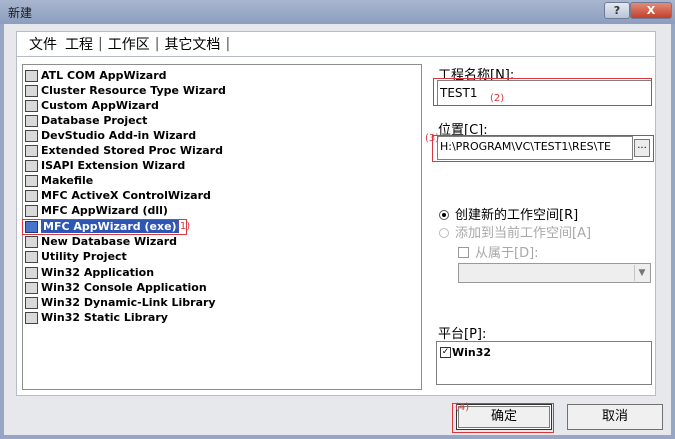 The width and height of the screenshot is (675, 439). I want to click on custom-wizard-icon, so click(31, 105).